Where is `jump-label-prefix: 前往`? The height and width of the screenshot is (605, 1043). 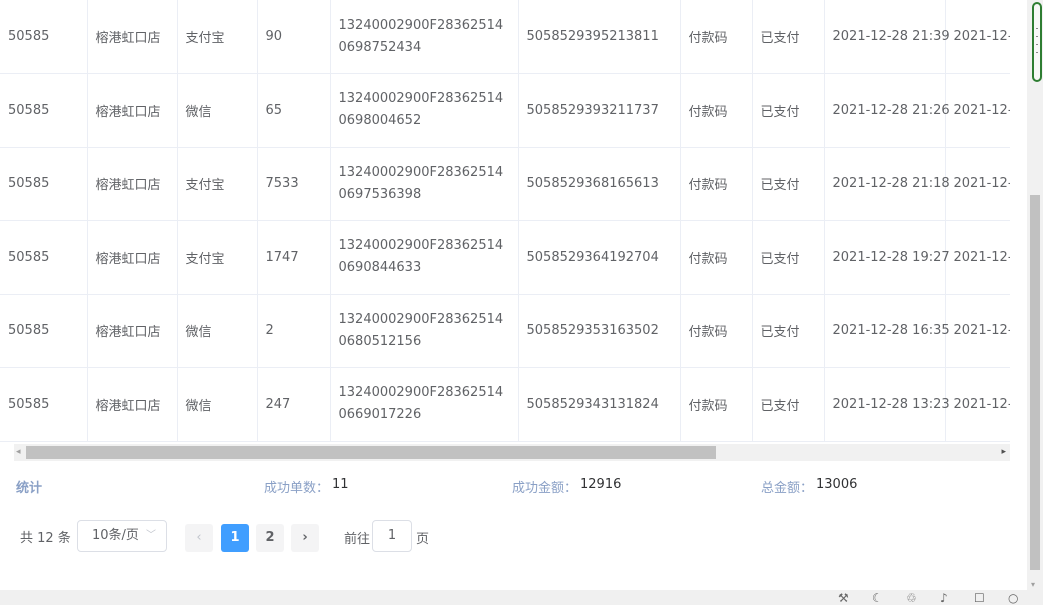
jump-label-prefix: 前往 is located at coordinates (357, 539).